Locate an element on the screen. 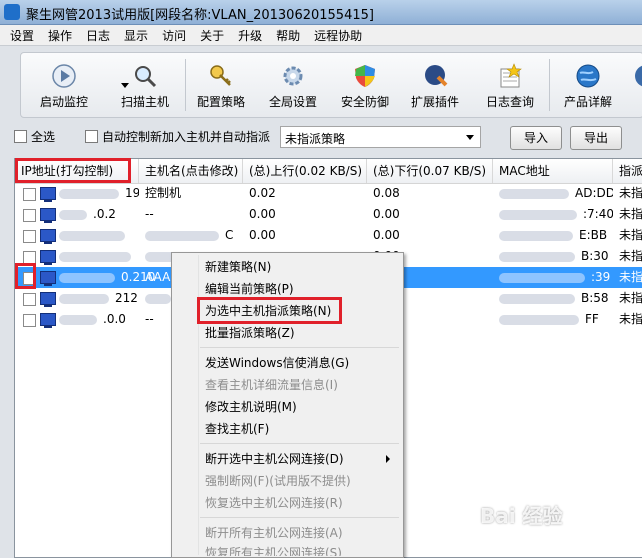  ip-cell: 198 is located at coordinates (132, 193).